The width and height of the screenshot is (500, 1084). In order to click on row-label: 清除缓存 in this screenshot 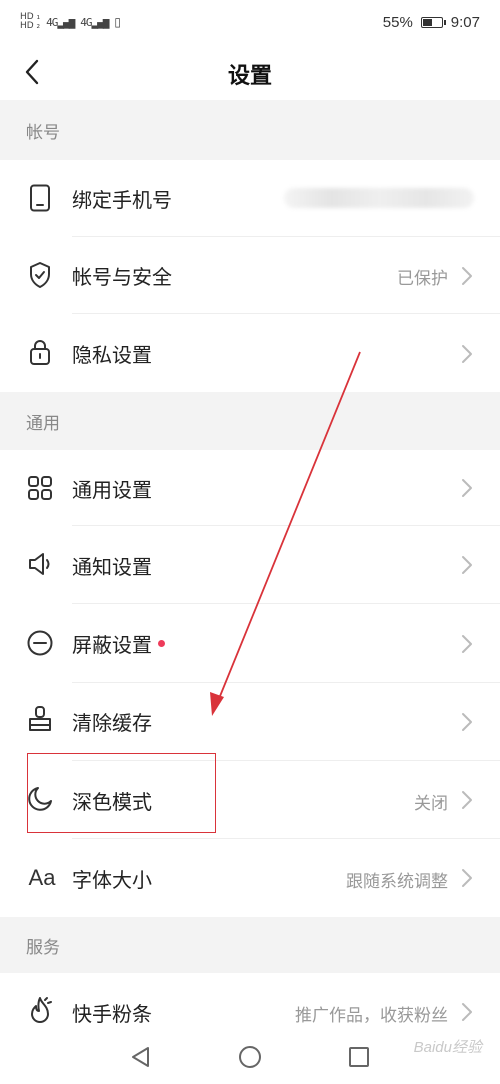, I will do `click(112, 723)`.